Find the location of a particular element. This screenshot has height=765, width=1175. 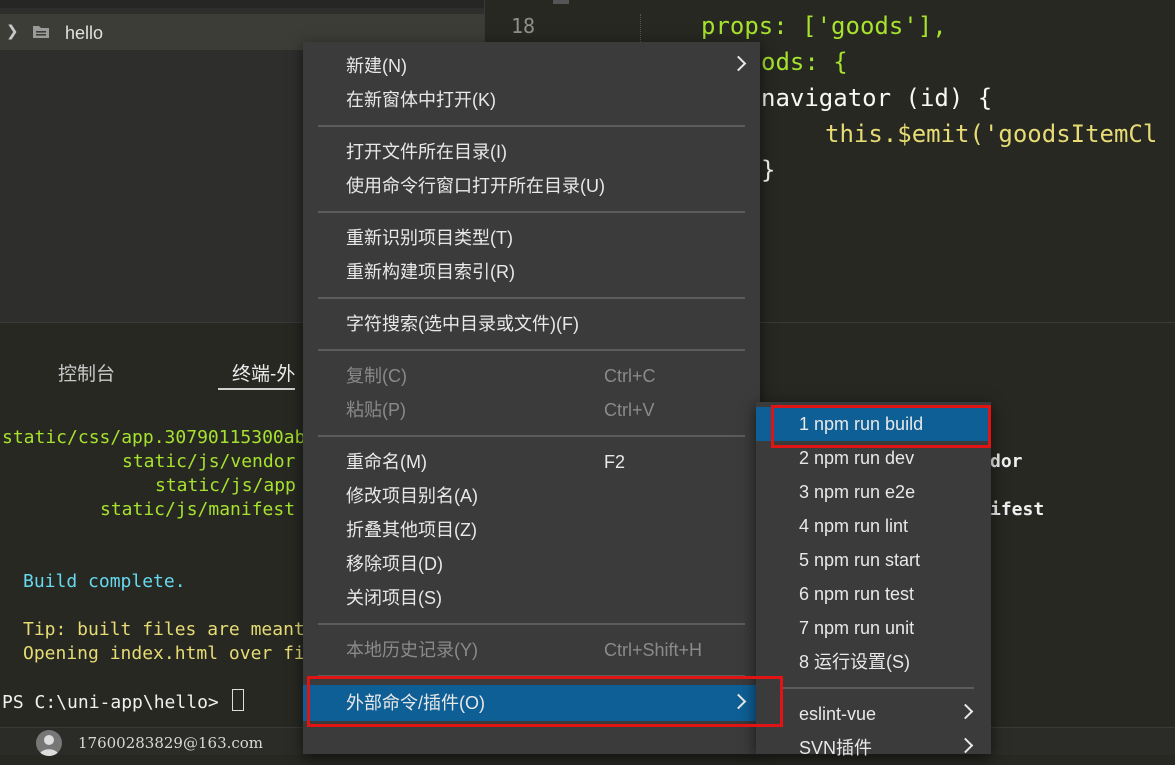

line-number: 18 is located at coordinates (523, 26).